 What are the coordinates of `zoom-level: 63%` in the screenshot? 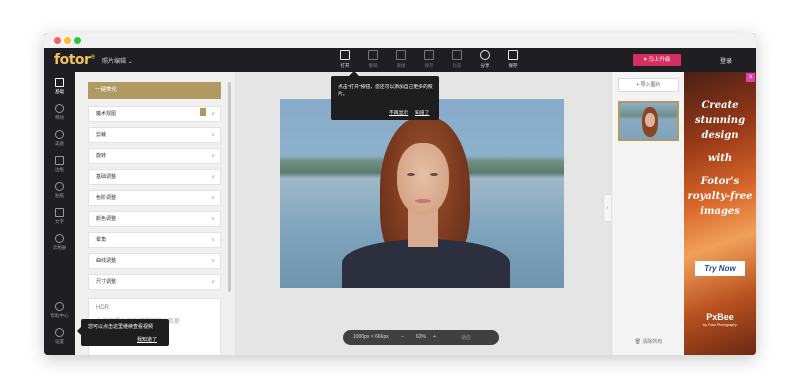 It's located at (421, 337).